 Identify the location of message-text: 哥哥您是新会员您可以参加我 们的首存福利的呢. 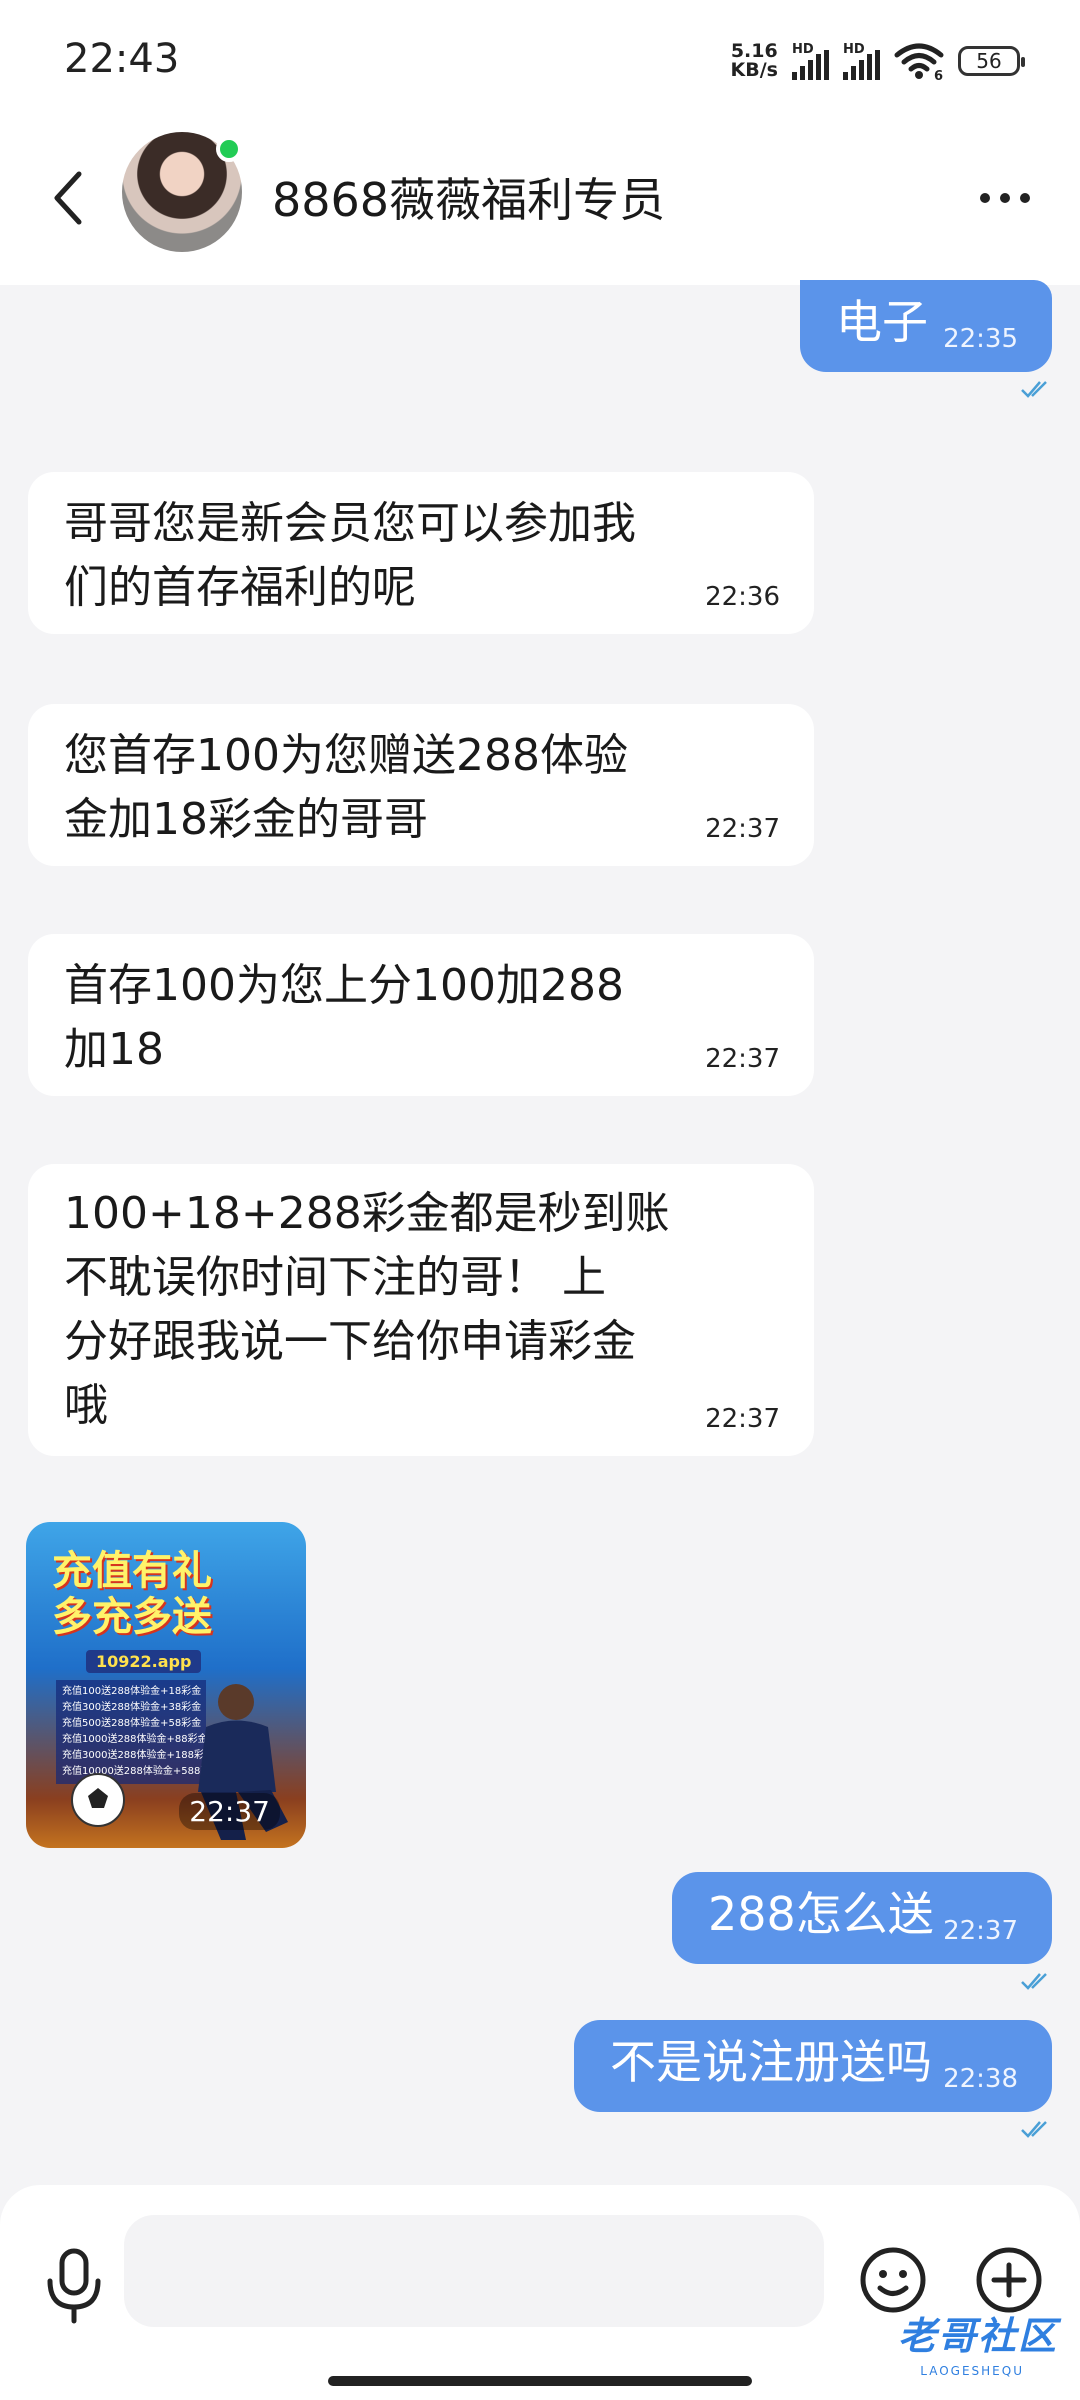
(350, 556).